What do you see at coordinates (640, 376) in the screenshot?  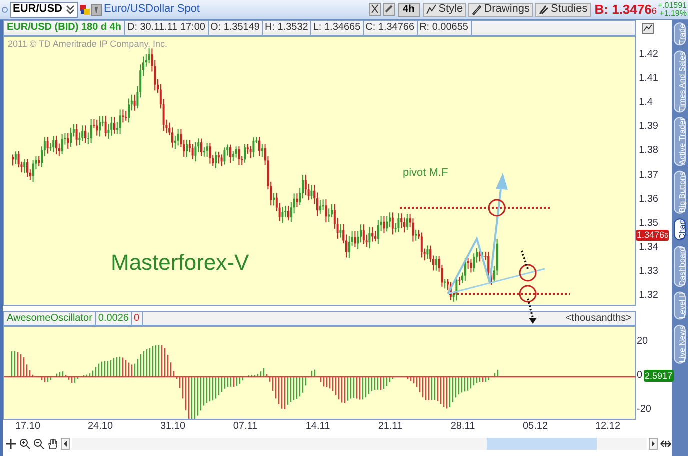 I see `oscillator-axis-label: 0` at bounding box center [640, 376].